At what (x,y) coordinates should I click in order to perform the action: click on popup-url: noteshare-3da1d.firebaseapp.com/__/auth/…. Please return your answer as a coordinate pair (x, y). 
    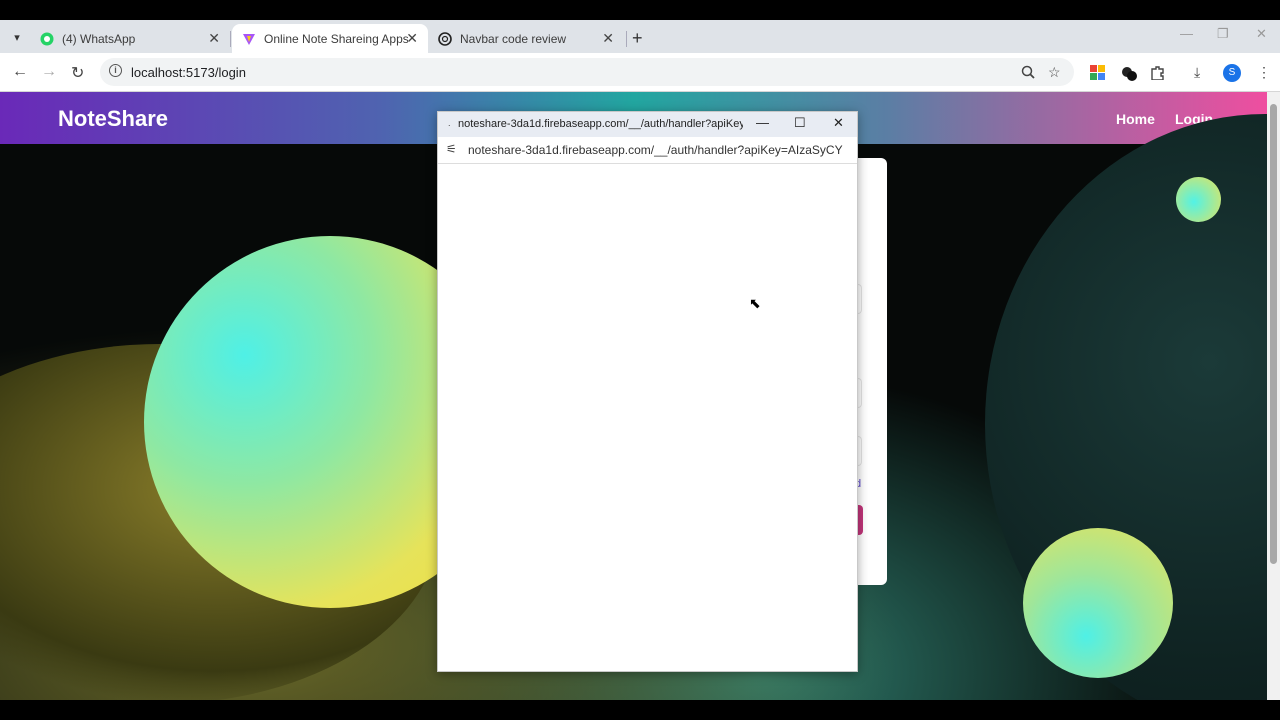
    Looking at the image, I should click on (655, 150).